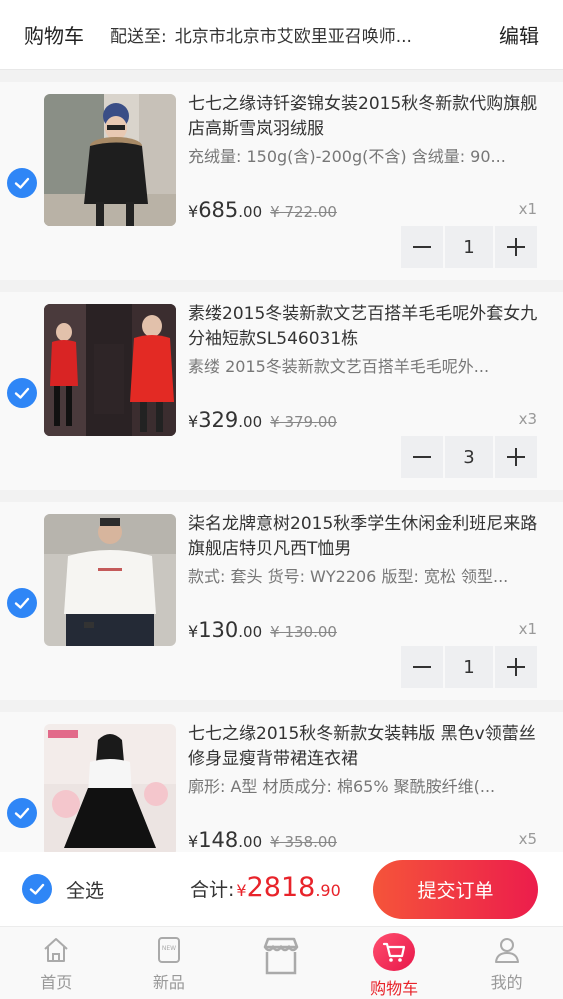 This screenshot has height=999, width=563. Describe the element at coordinates (394, 988) in the screenshot. I see `tab-label: 购物车` at that location.